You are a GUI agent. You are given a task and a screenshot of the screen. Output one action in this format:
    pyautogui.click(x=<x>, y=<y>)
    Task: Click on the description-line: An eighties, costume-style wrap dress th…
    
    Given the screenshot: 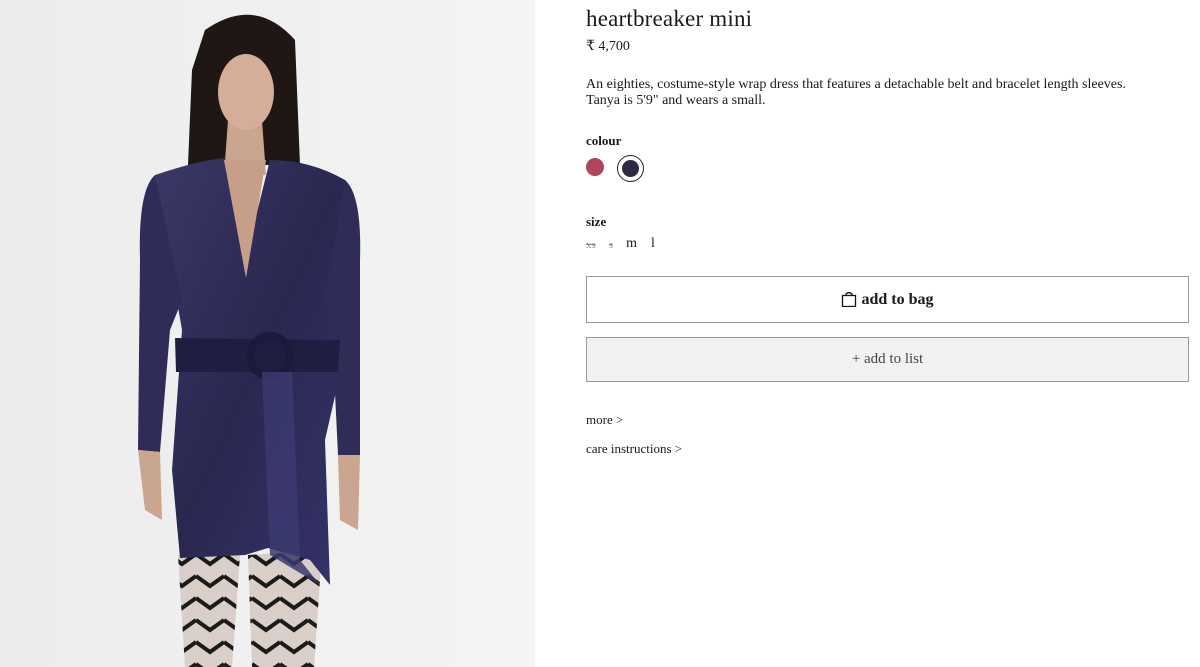 What is the action you would take?
    pyautogui.click(x=856, y=84)
    